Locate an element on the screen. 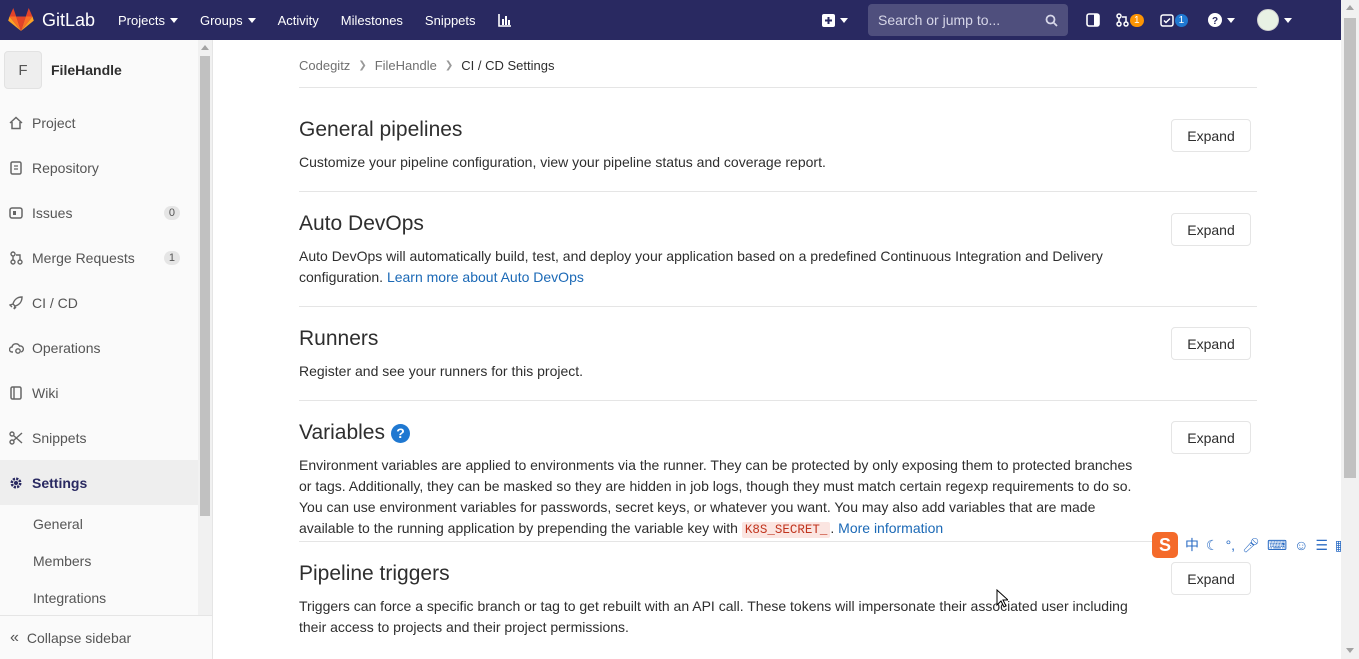 This screenshot has height=659, width=1359. merge-requests-count: 1 is located at coordinates (1137, 20).